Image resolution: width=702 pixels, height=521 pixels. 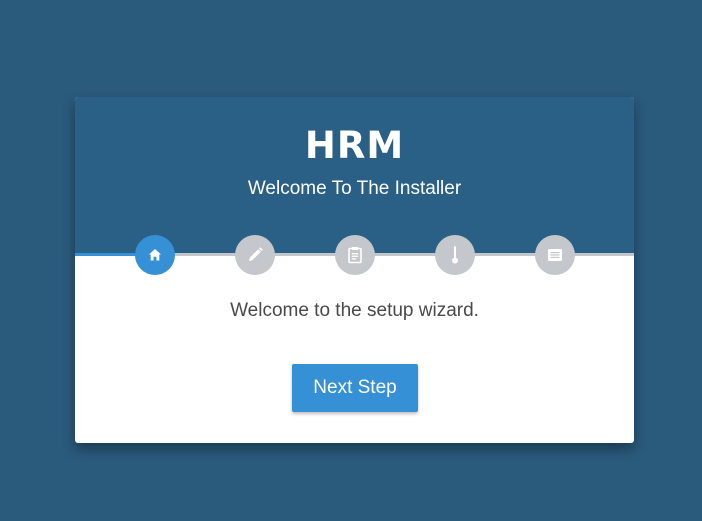 I want to click on step-home, so click(x=155, y=255).